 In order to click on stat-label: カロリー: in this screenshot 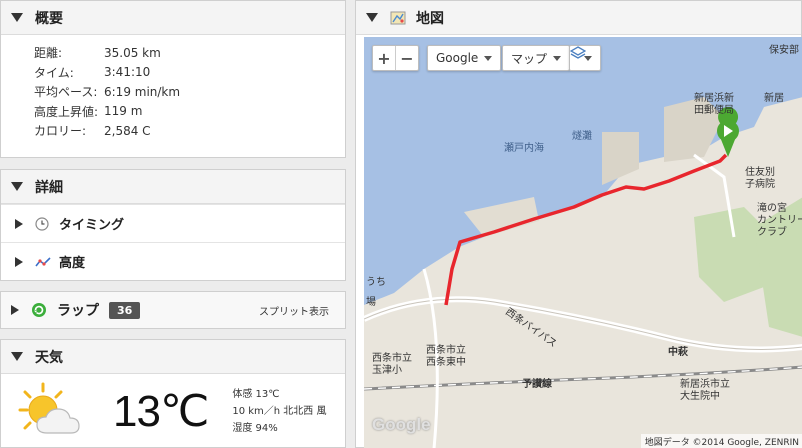, I will do `click(60, 131)`.